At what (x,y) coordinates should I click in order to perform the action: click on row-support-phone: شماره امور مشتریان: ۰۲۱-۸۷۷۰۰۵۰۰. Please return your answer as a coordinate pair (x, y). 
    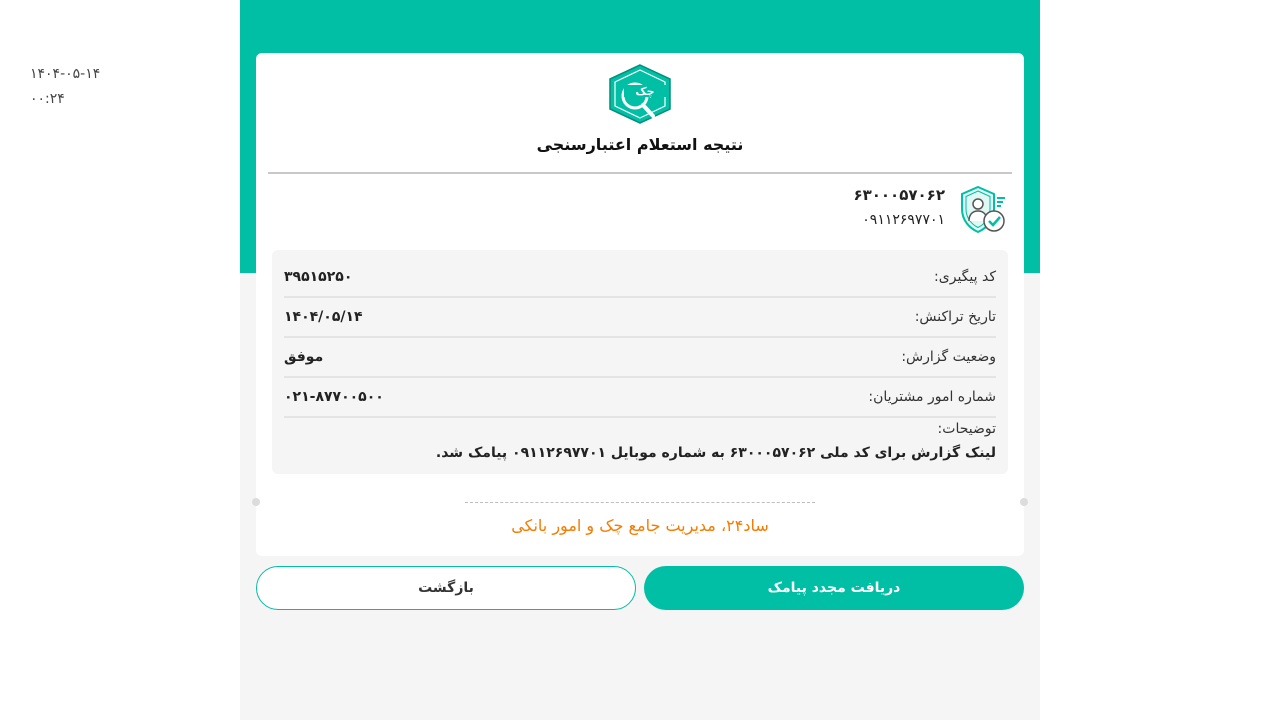
    Looking at the image, I should click on (640, 398).